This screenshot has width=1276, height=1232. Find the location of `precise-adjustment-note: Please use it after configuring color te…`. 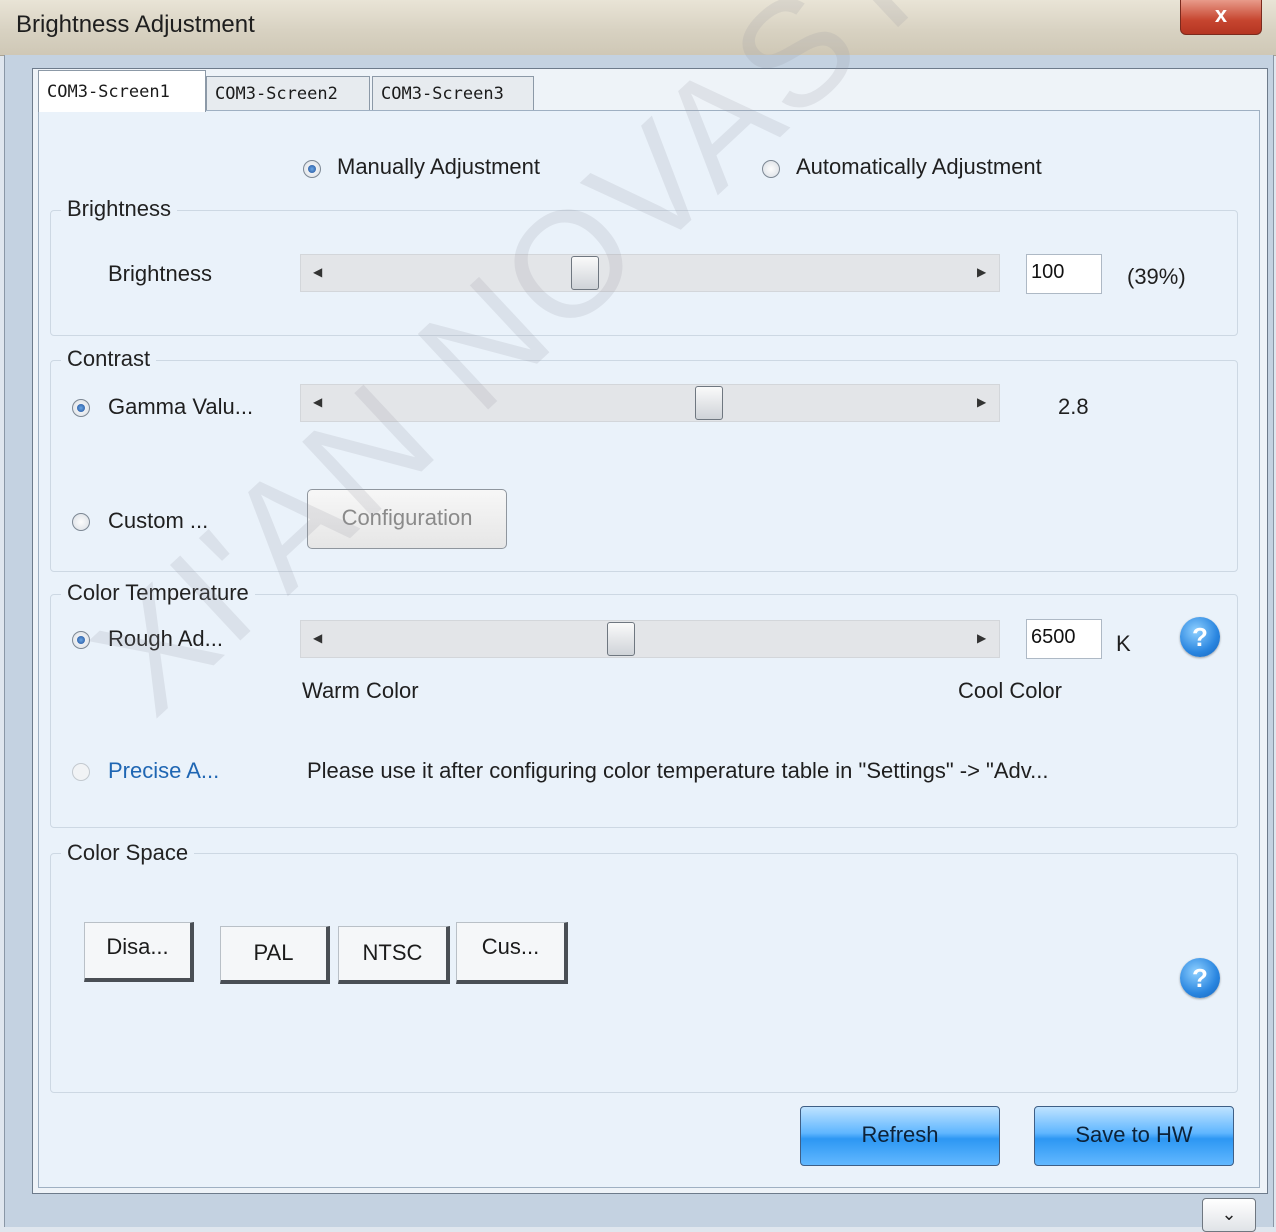

precise-adjustment-note: Please use it after configuring color te… is located at coordinates (678, 770).